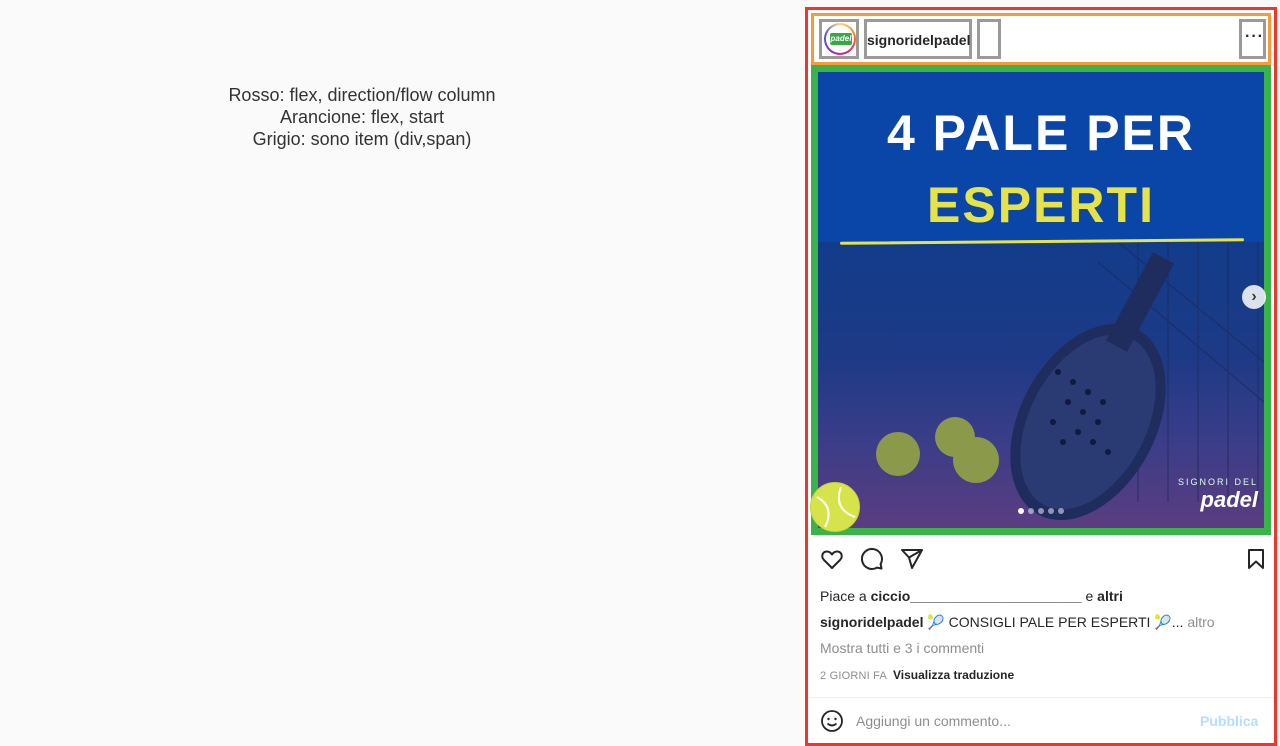 The height and width of the screenshot is (746, 1280). I want to click on likes-middle: e, so click(1089, 596).